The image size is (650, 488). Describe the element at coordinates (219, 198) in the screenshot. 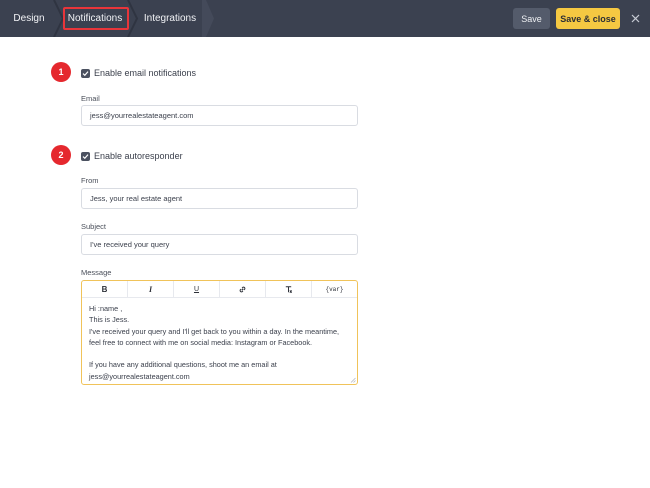

I see `from-field: Jess, your real estate agent` at that location.